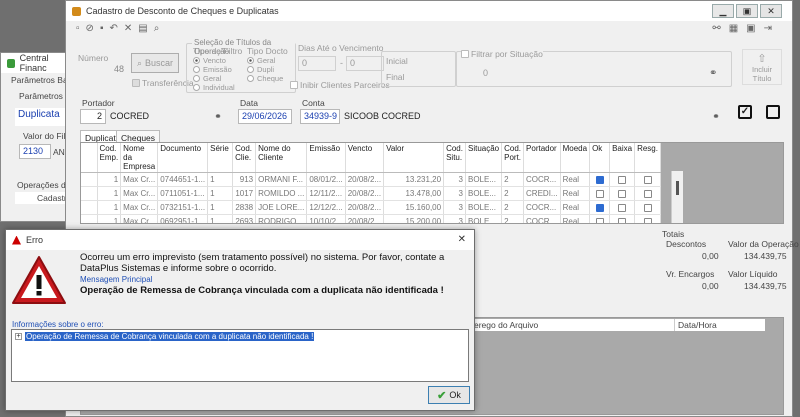  I want to click on dias-from-field: 0, so click(317, 63).